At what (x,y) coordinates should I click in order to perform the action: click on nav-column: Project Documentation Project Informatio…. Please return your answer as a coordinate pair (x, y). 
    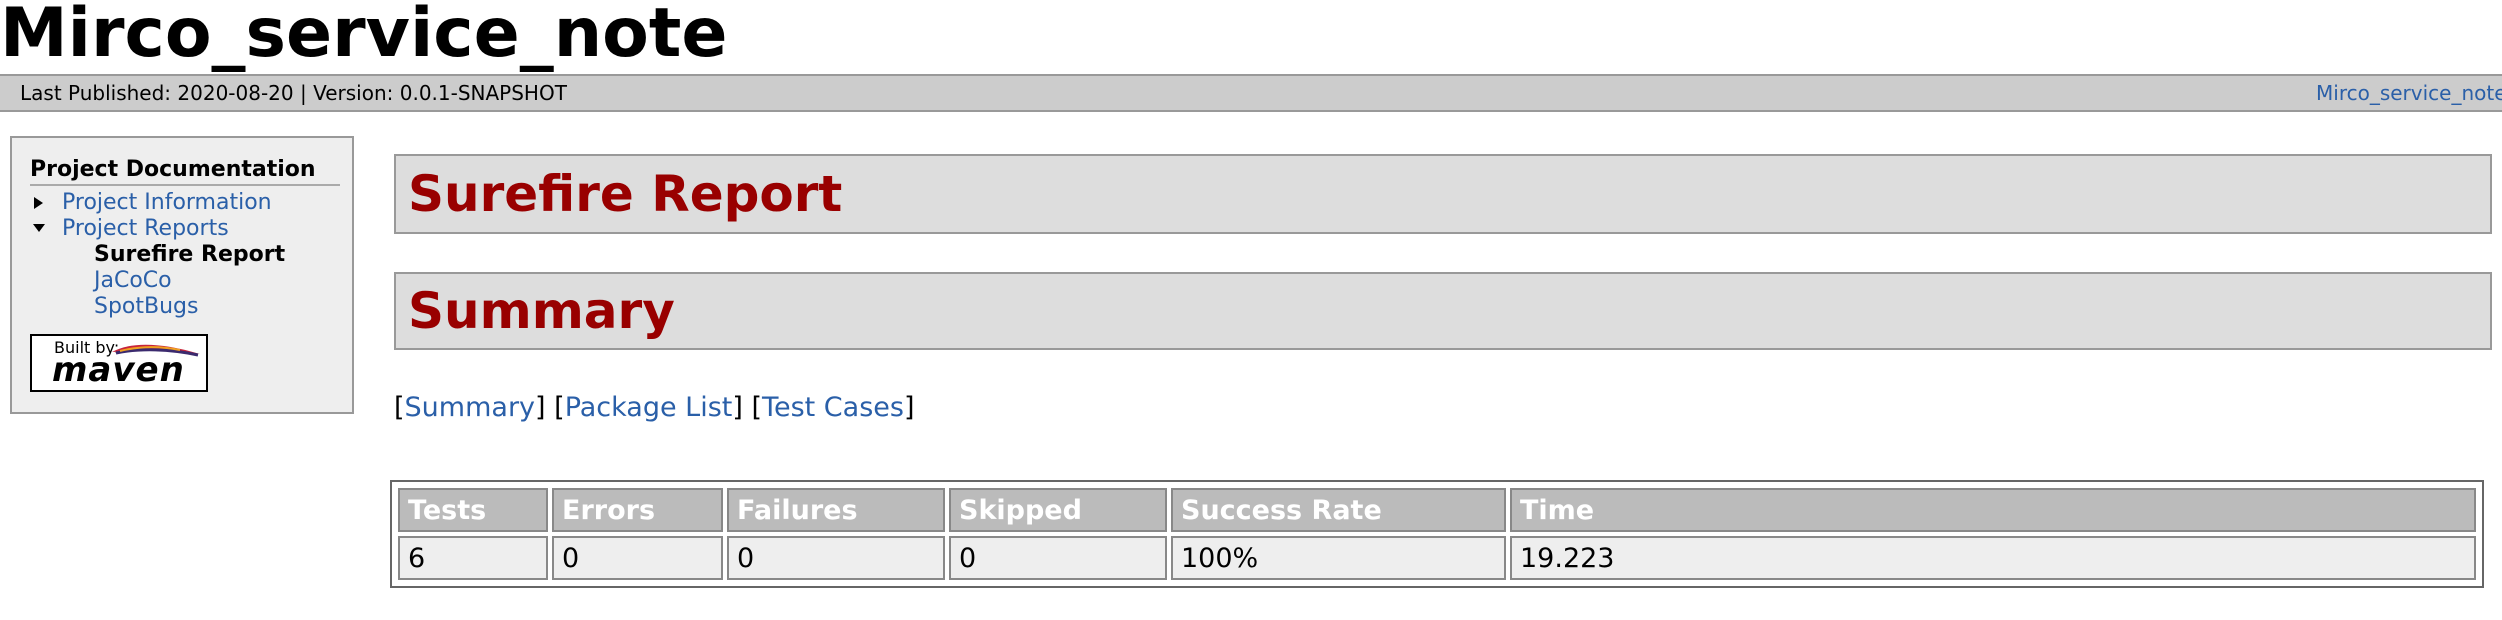
    Looking at the image, I should click on (185, 238).